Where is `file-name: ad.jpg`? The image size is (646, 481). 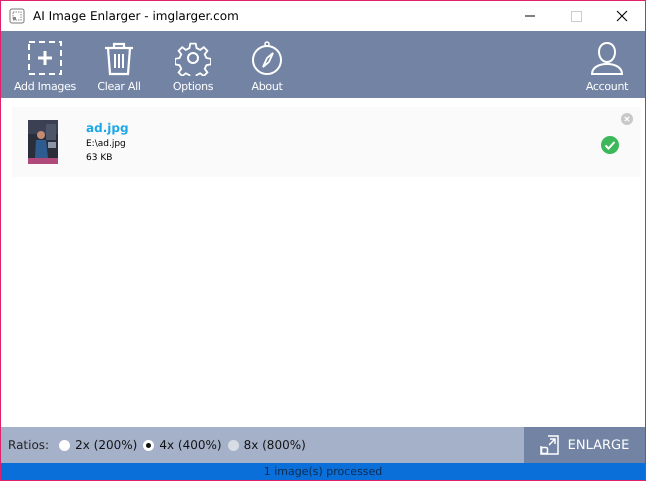
file-name: ad.jpg is located at coordinates (107, 128).